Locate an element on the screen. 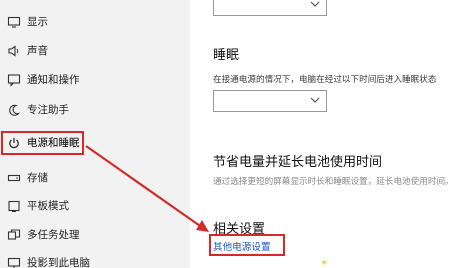 The height and width of the screenshot is (268, 475). multitask-icon is located at coordinates (14, 234).